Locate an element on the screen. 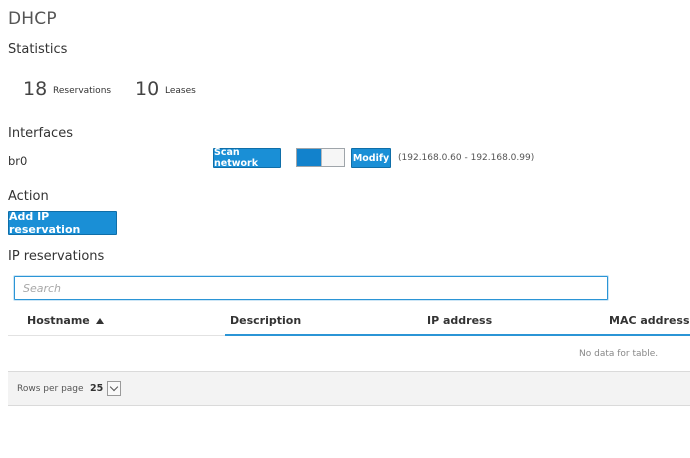 This screenshot has height=458, width=690. page-title: DHCP is located at coordinates (32, 19).